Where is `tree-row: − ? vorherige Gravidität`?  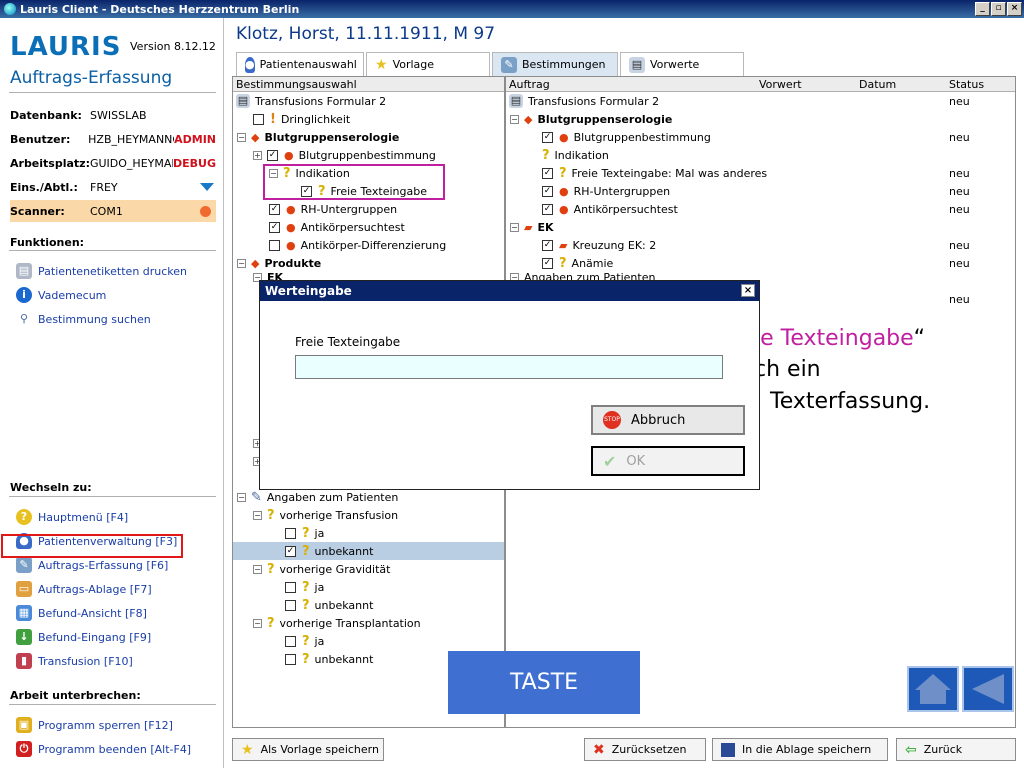
tree-row: − ? vorherige Gravidität is located at coordinates (321, 569).